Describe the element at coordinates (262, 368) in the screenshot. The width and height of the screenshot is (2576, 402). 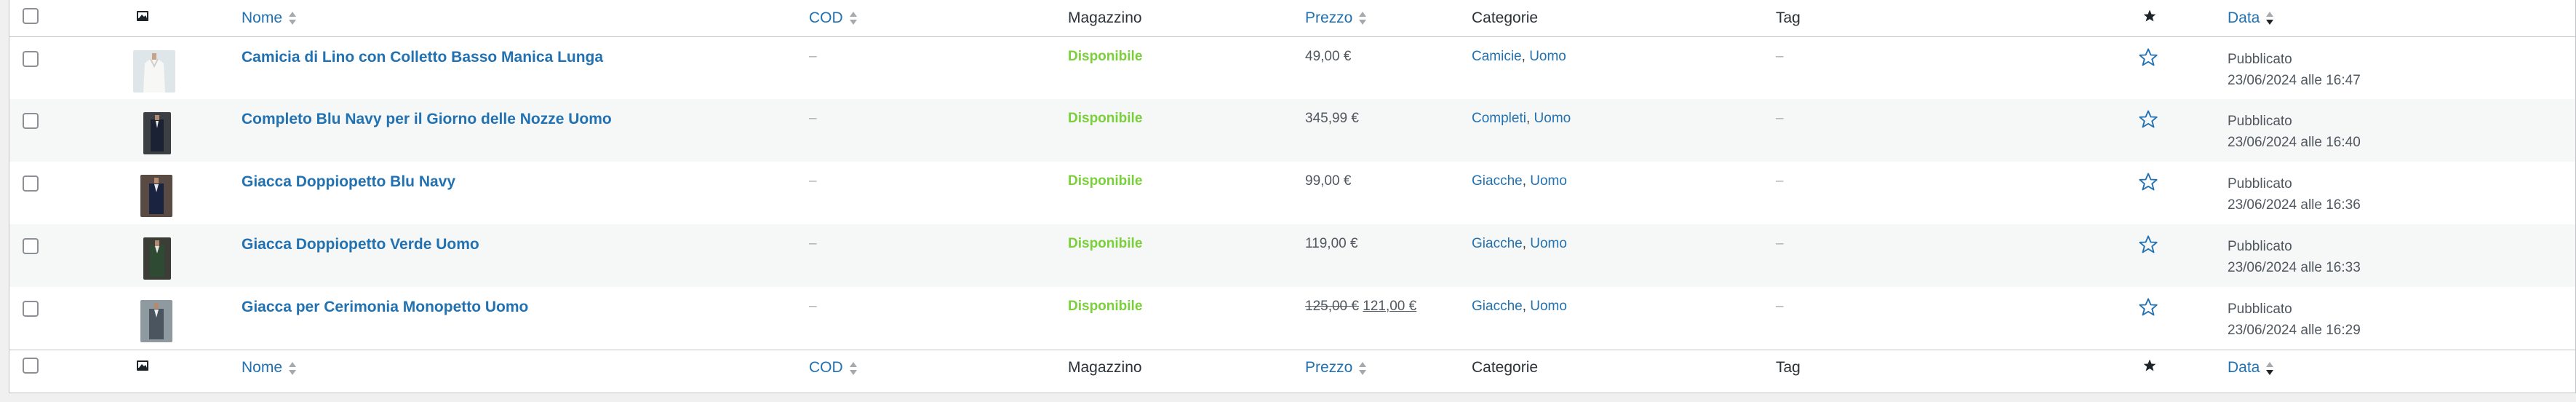
I see `column-name-label: Nome` at that location.